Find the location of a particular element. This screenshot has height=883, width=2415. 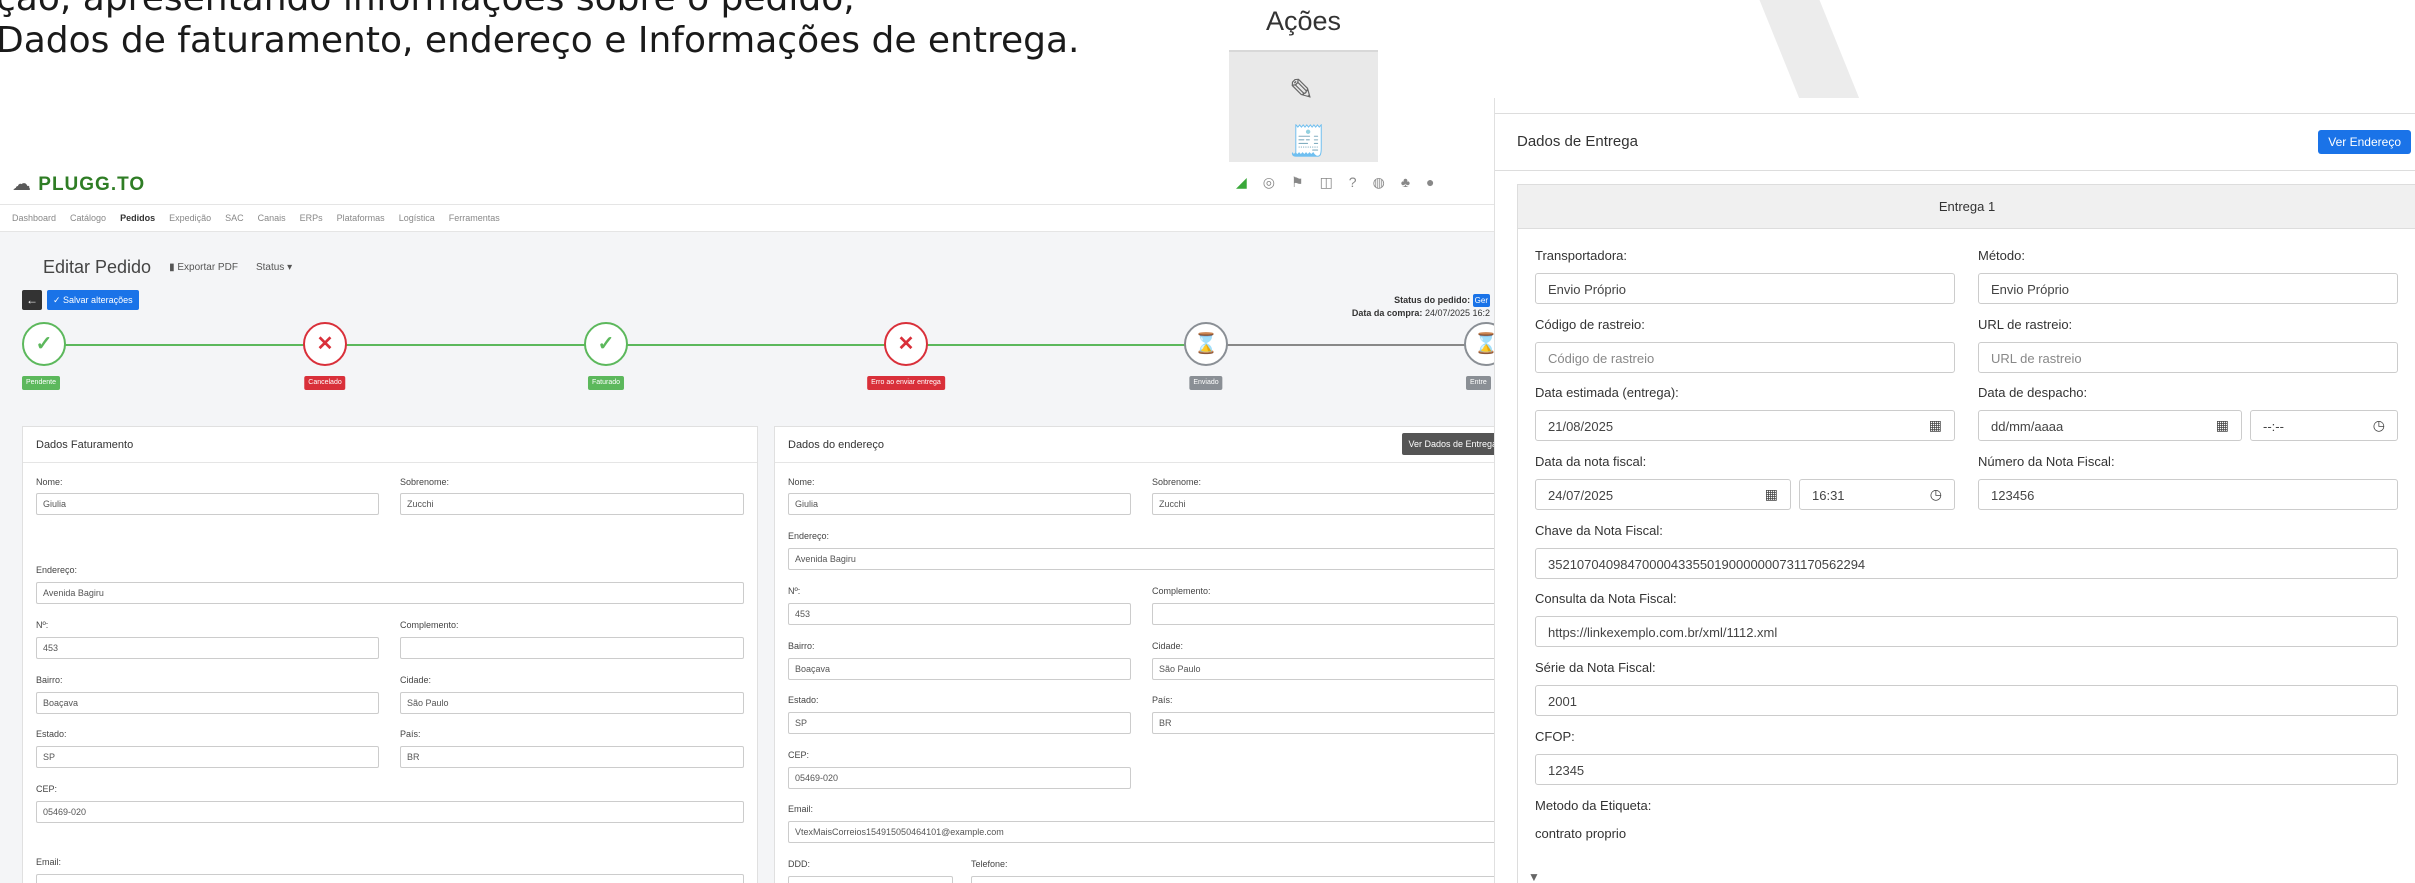

nav-sac: SAC is located at coordinates (234, 218).